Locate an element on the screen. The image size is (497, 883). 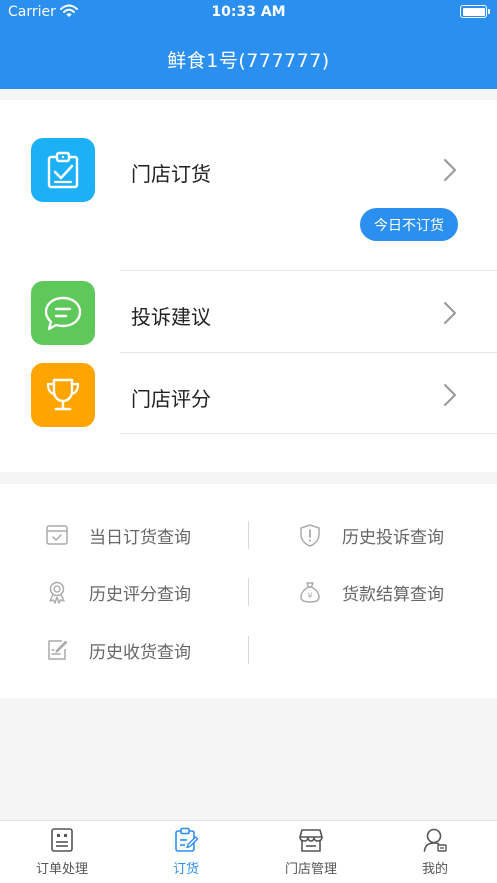
menu-label-store-rating: 门店评分 is located at coordinates (171, 399).